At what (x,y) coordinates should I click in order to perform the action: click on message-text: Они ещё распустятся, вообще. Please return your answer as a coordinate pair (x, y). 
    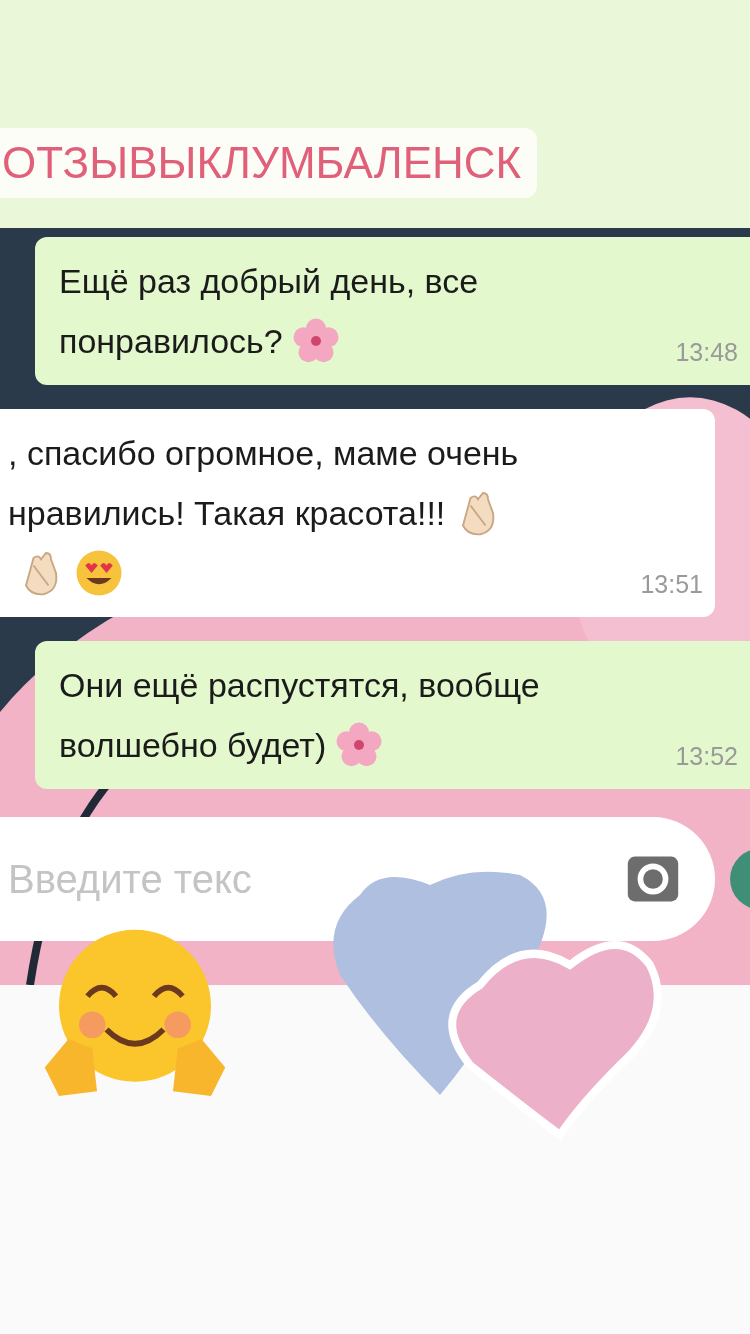
    Looking at the image, I should click on (299, 685).